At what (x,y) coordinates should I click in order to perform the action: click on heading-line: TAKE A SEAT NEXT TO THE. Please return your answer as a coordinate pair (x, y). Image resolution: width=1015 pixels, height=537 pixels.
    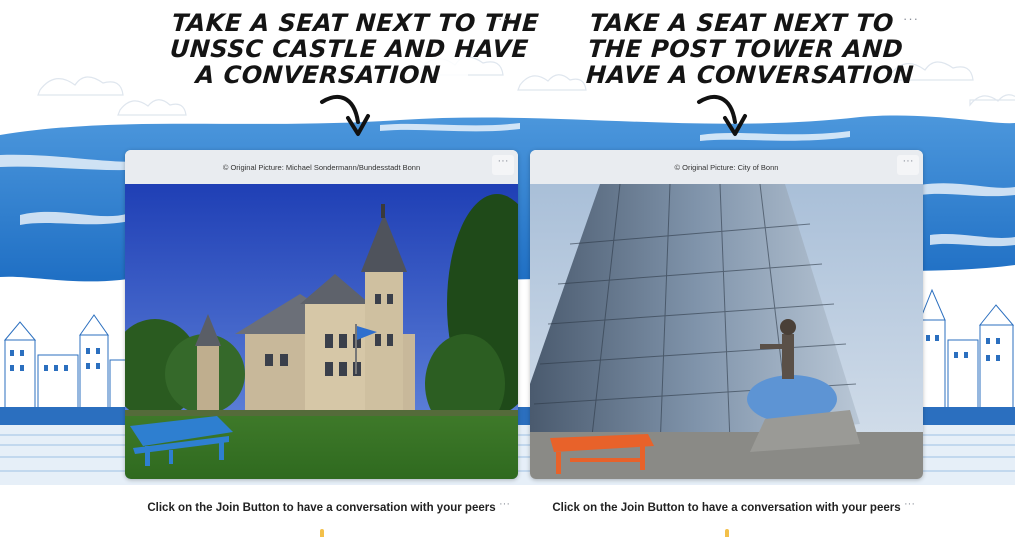
    Looking at the image, I should click on (355, 23).